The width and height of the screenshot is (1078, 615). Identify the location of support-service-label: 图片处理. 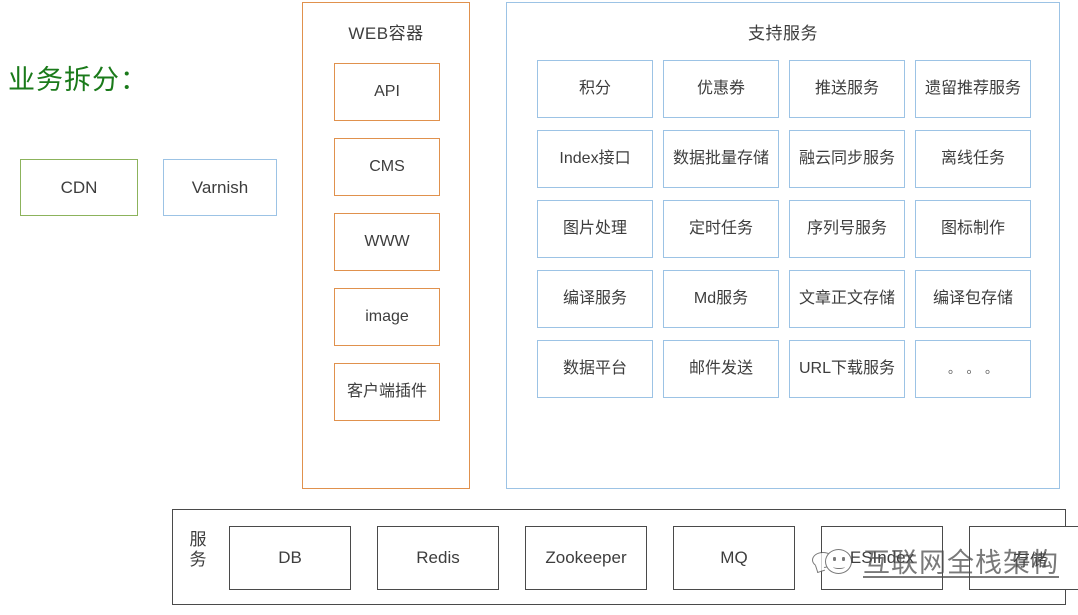
(594, 228).